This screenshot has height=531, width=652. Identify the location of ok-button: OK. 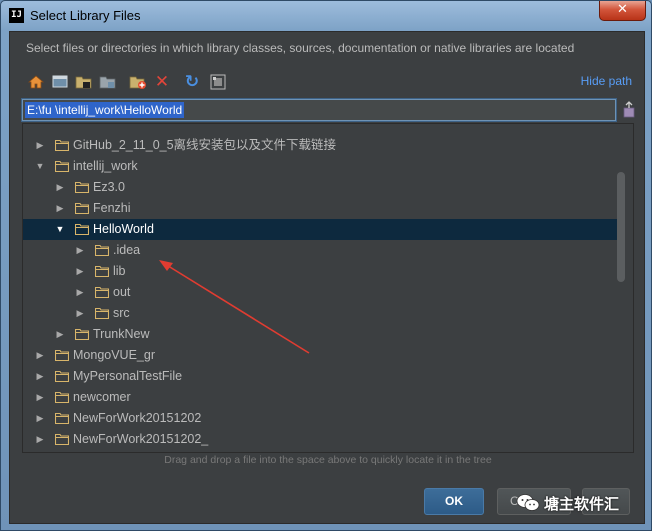
(454, 501).